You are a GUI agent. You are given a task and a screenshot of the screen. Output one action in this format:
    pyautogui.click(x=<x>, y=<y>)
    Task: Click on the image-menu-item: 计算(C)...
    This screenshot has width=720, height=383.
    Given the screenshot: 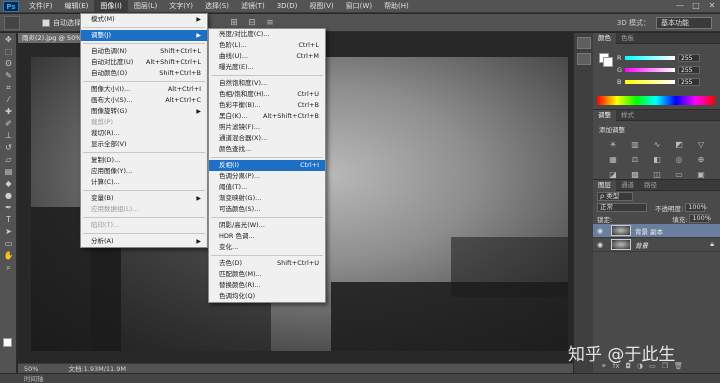 What is the action you would take?
    pyautogui.click(x=144, y=182)
    